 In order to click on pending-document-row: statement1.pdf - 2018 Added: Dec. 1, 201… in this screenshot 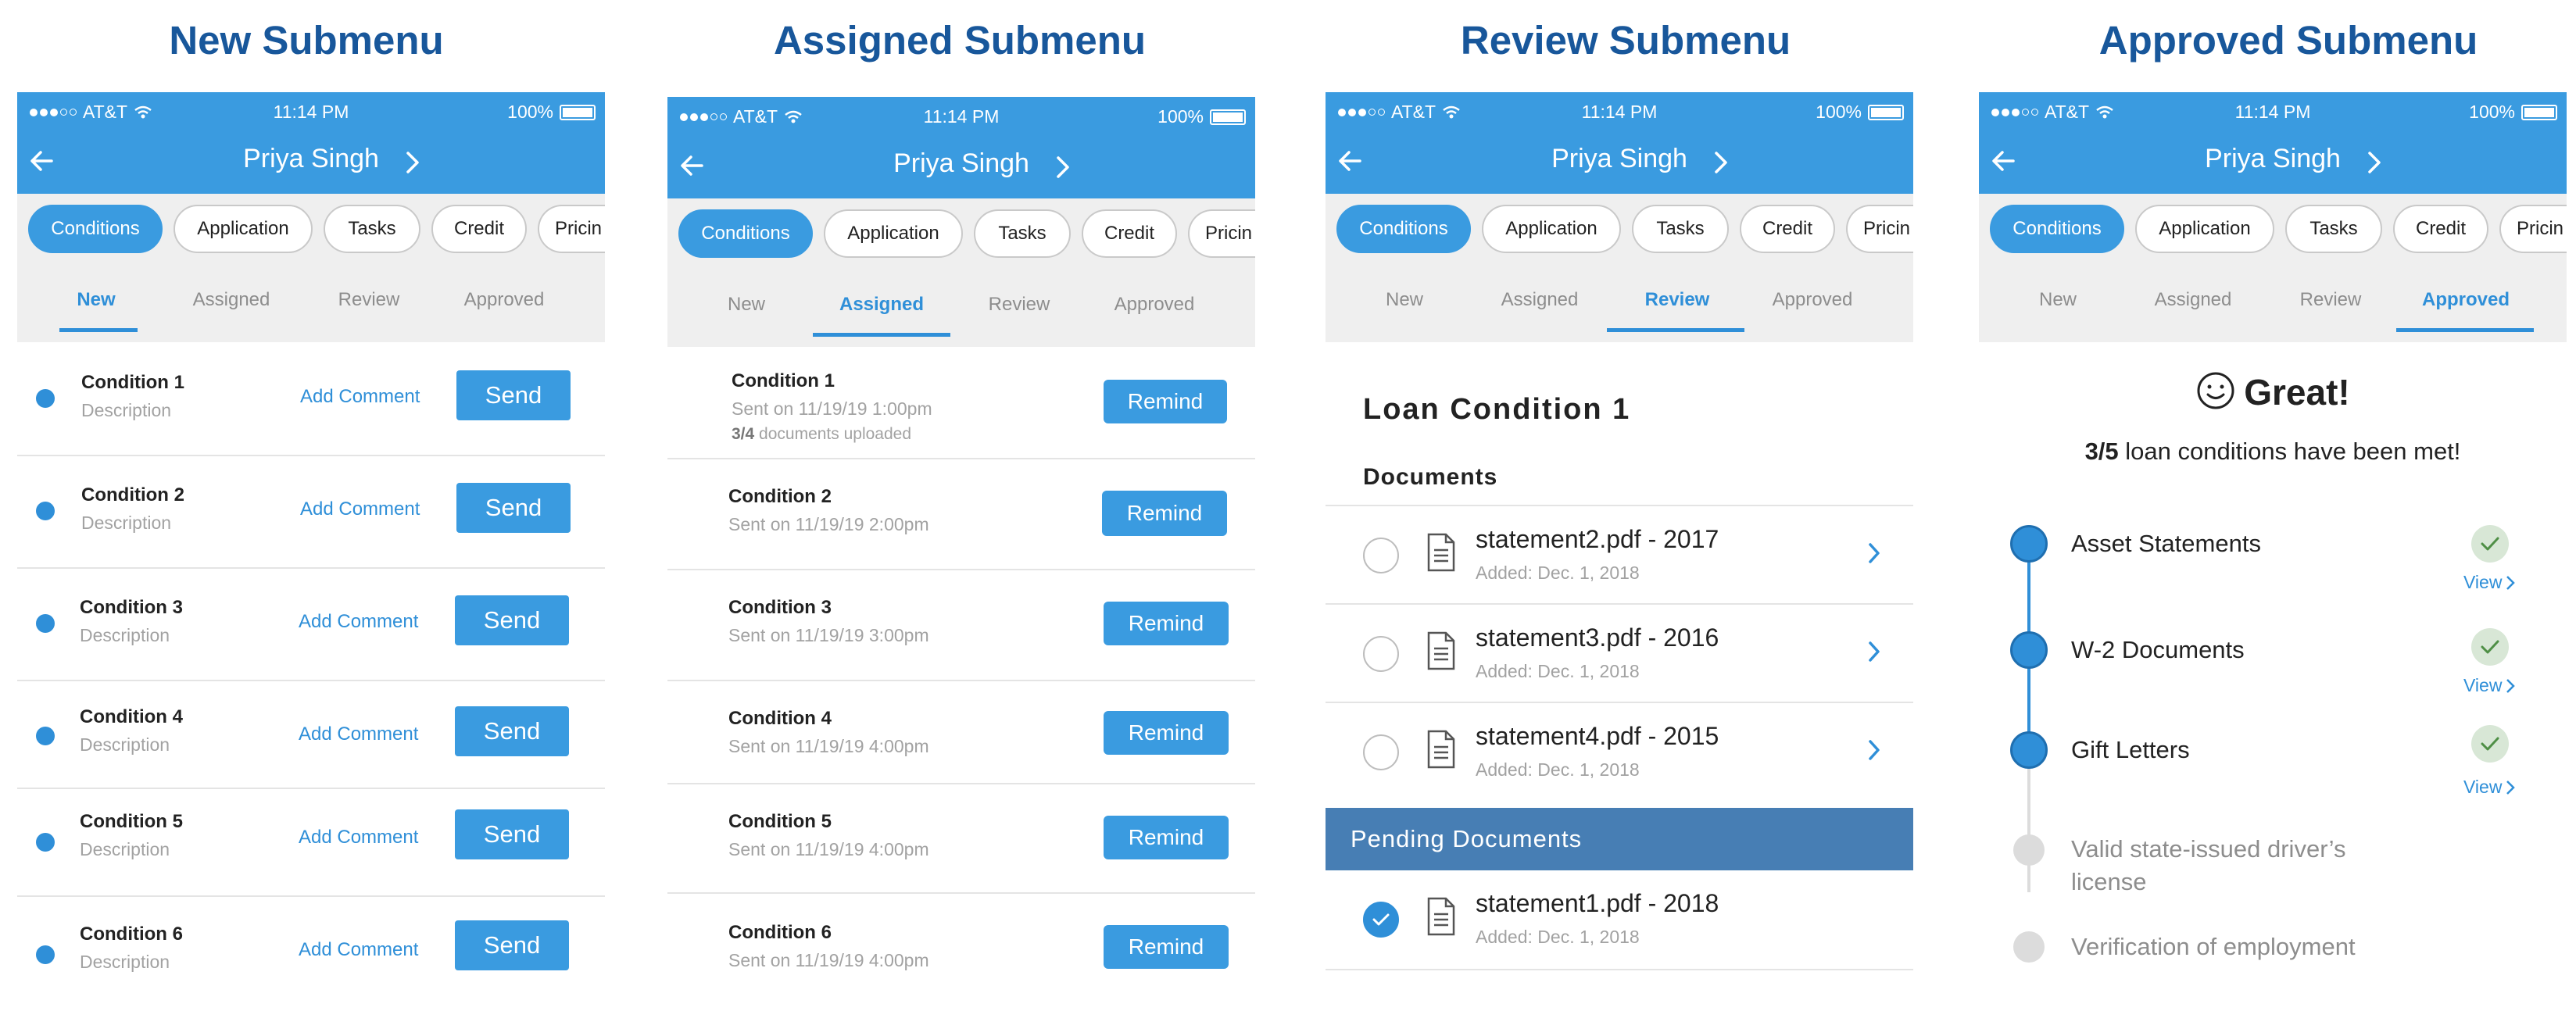, I will do `click(1619, 920)`.